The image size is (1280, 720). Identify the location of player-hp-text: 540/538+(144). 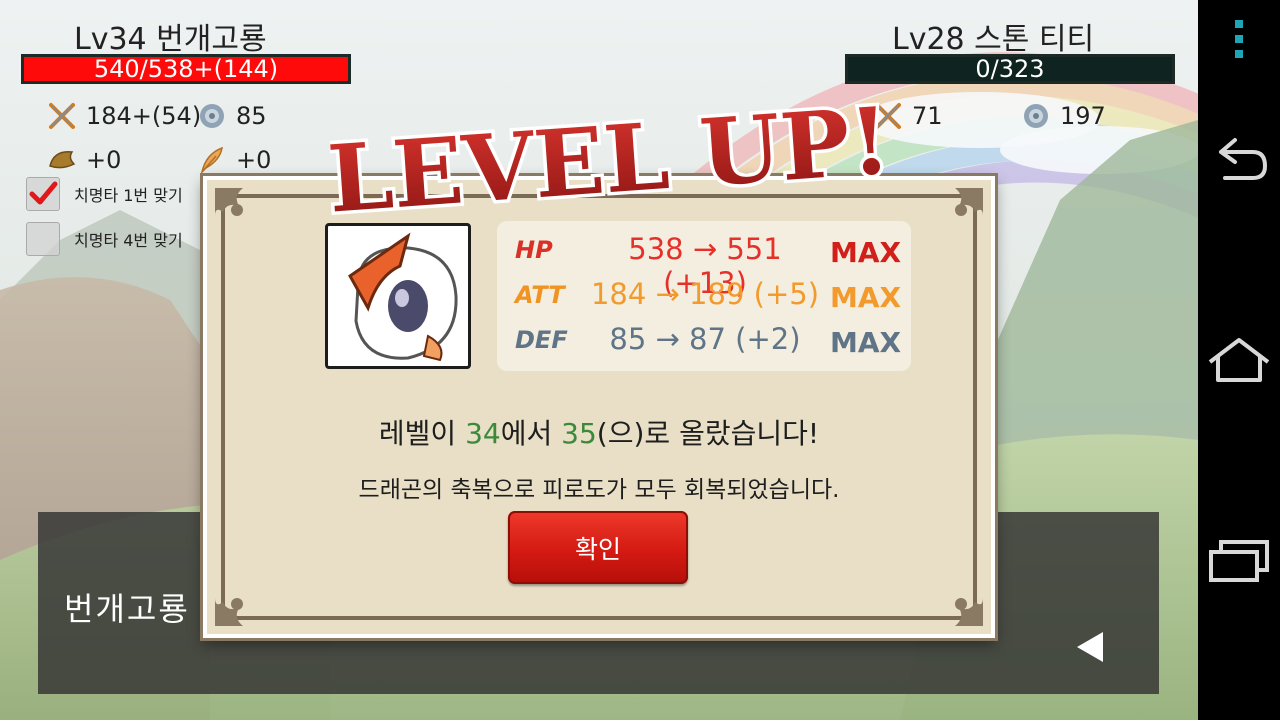
(186, 69).